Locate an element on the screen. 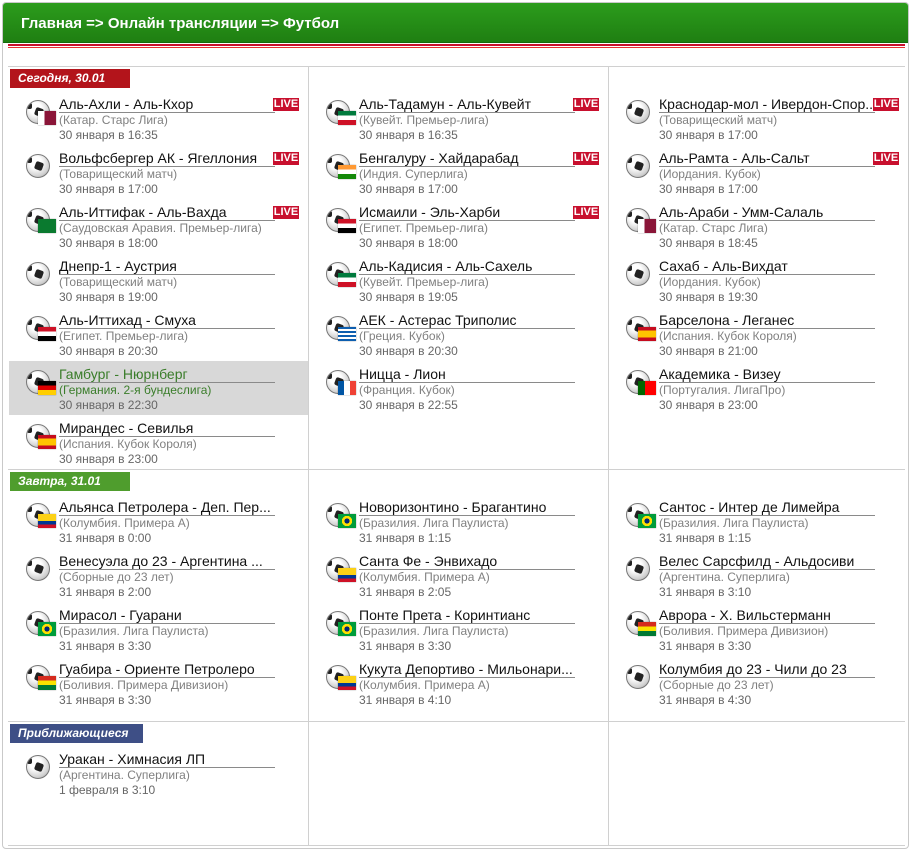 Image resolution: width=913 pixels, height=851 pixels. match-teams-link: Мирасол - Гуарани is located at coordinates (167, 615).